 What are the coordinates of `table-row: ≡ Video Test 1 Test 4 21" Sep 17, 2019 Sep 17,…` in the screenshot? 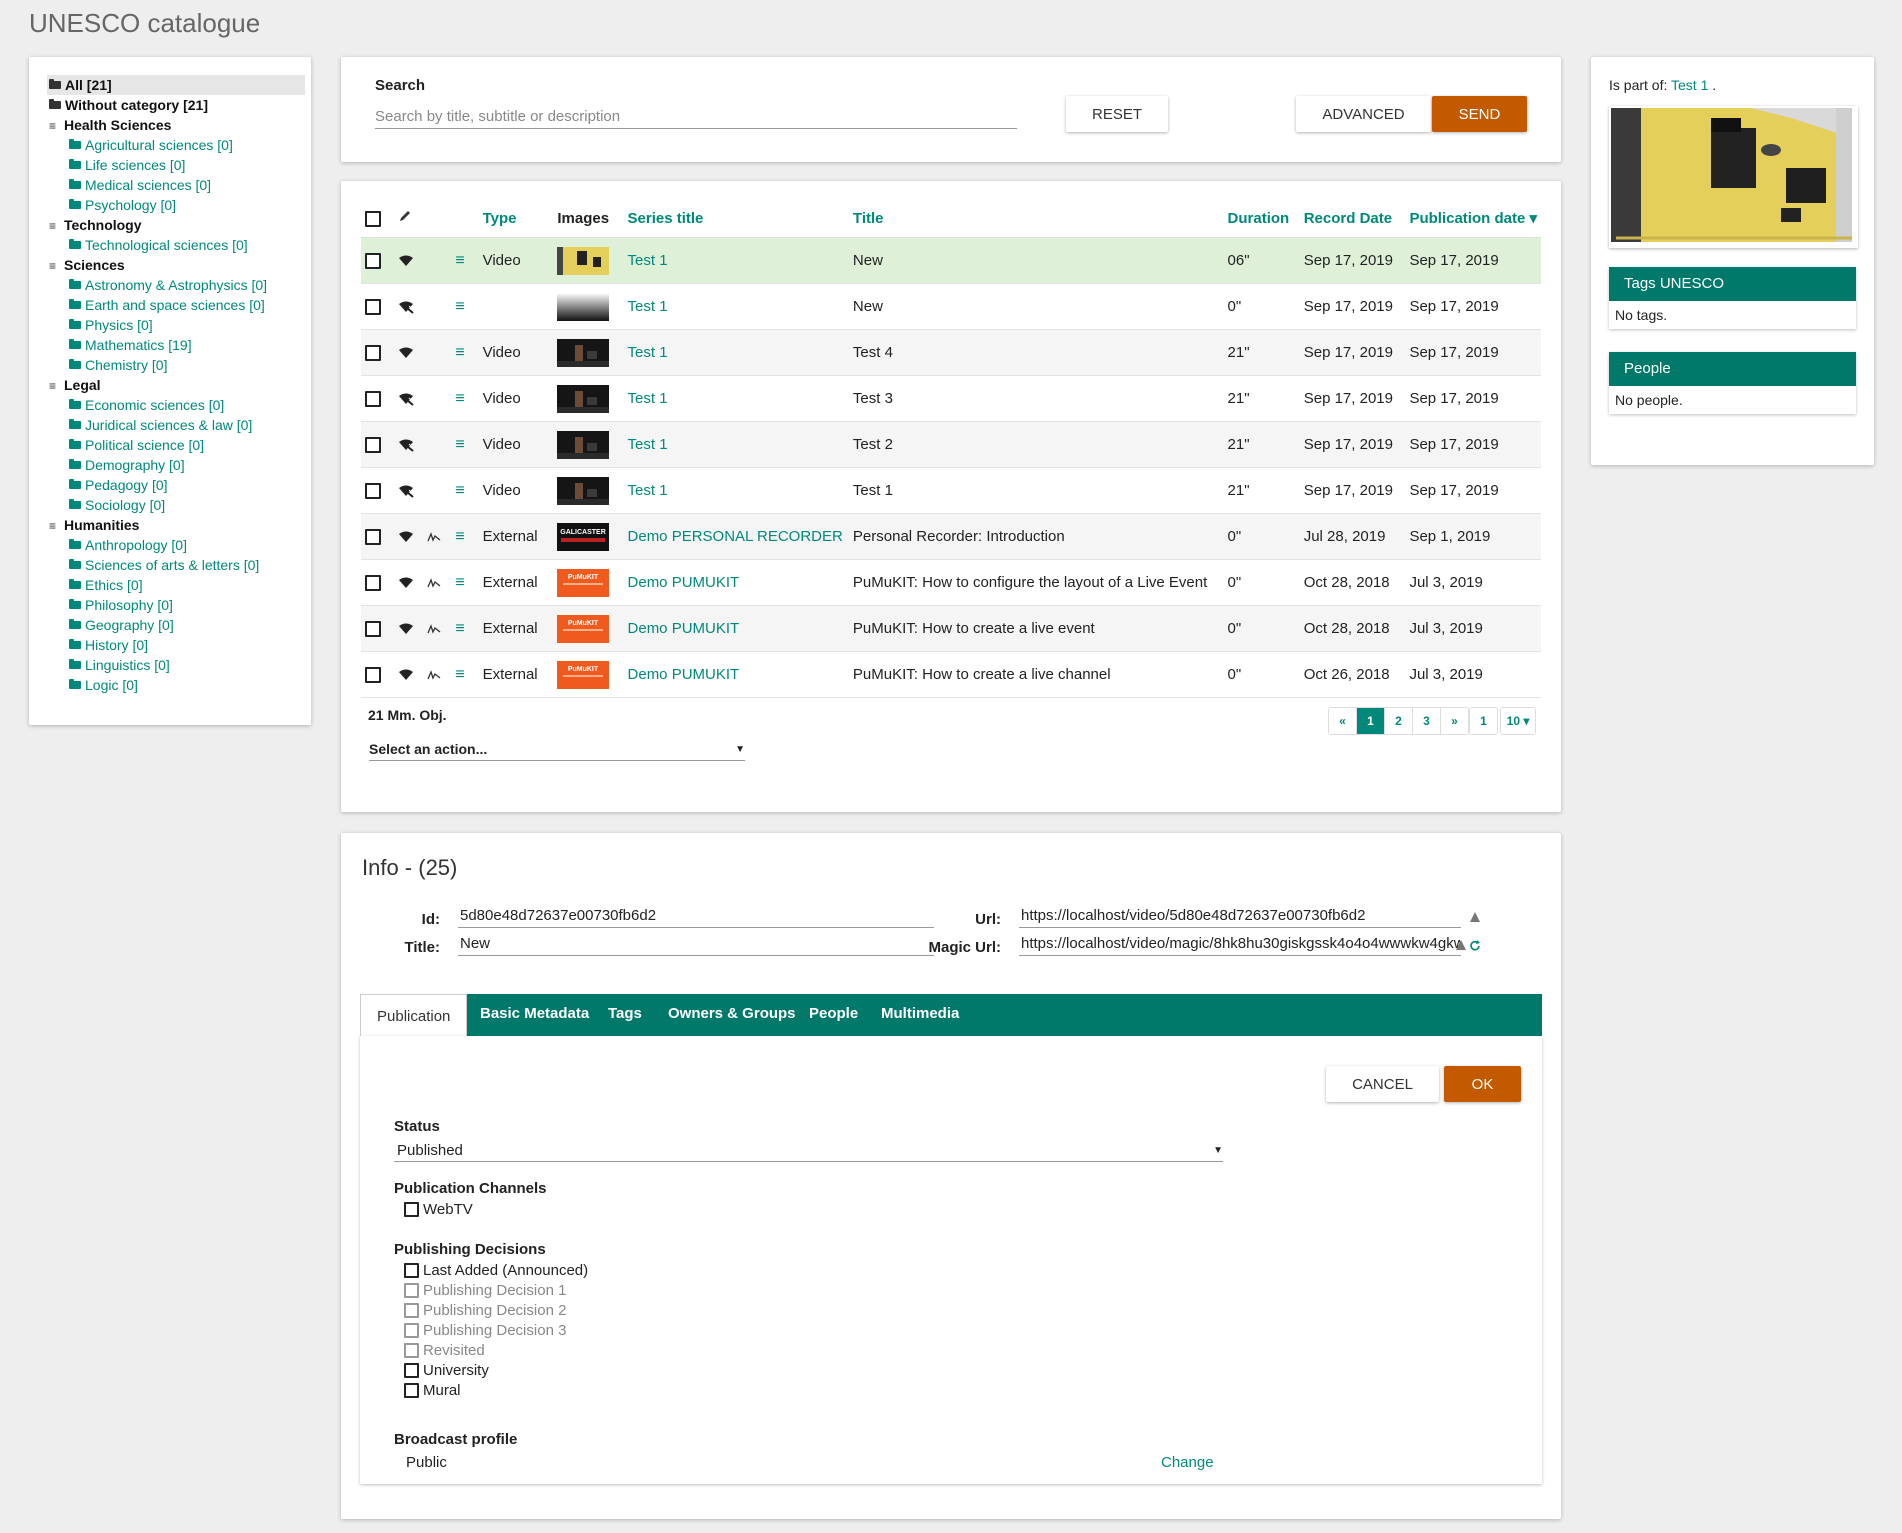 It's located at (951, 352).